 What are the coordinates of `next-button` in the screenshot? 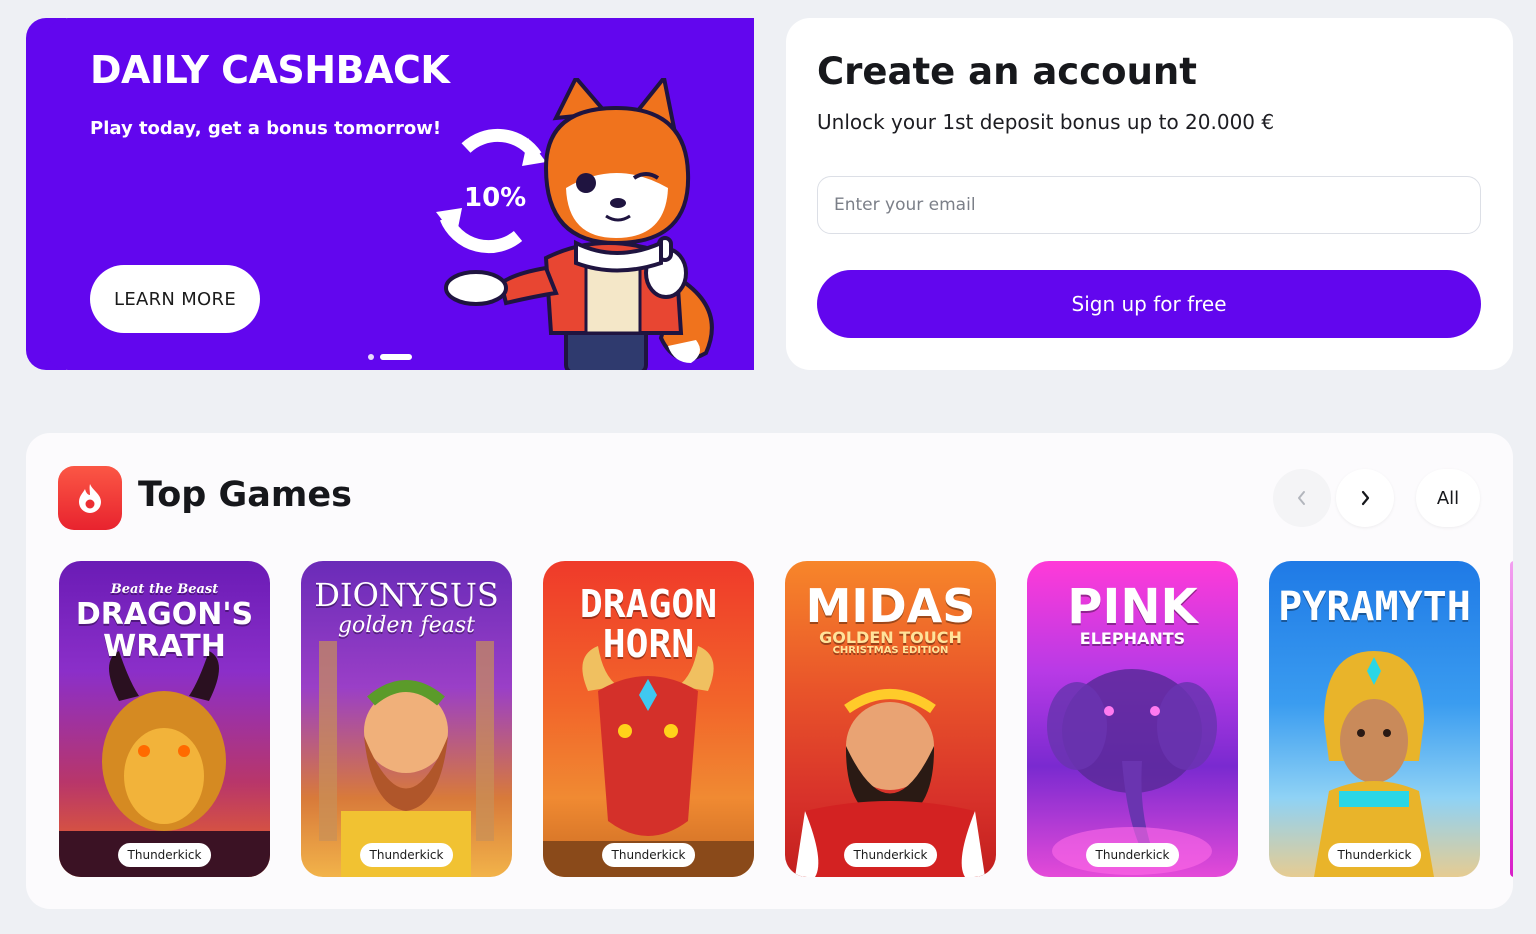 It's located at (1365, 498).